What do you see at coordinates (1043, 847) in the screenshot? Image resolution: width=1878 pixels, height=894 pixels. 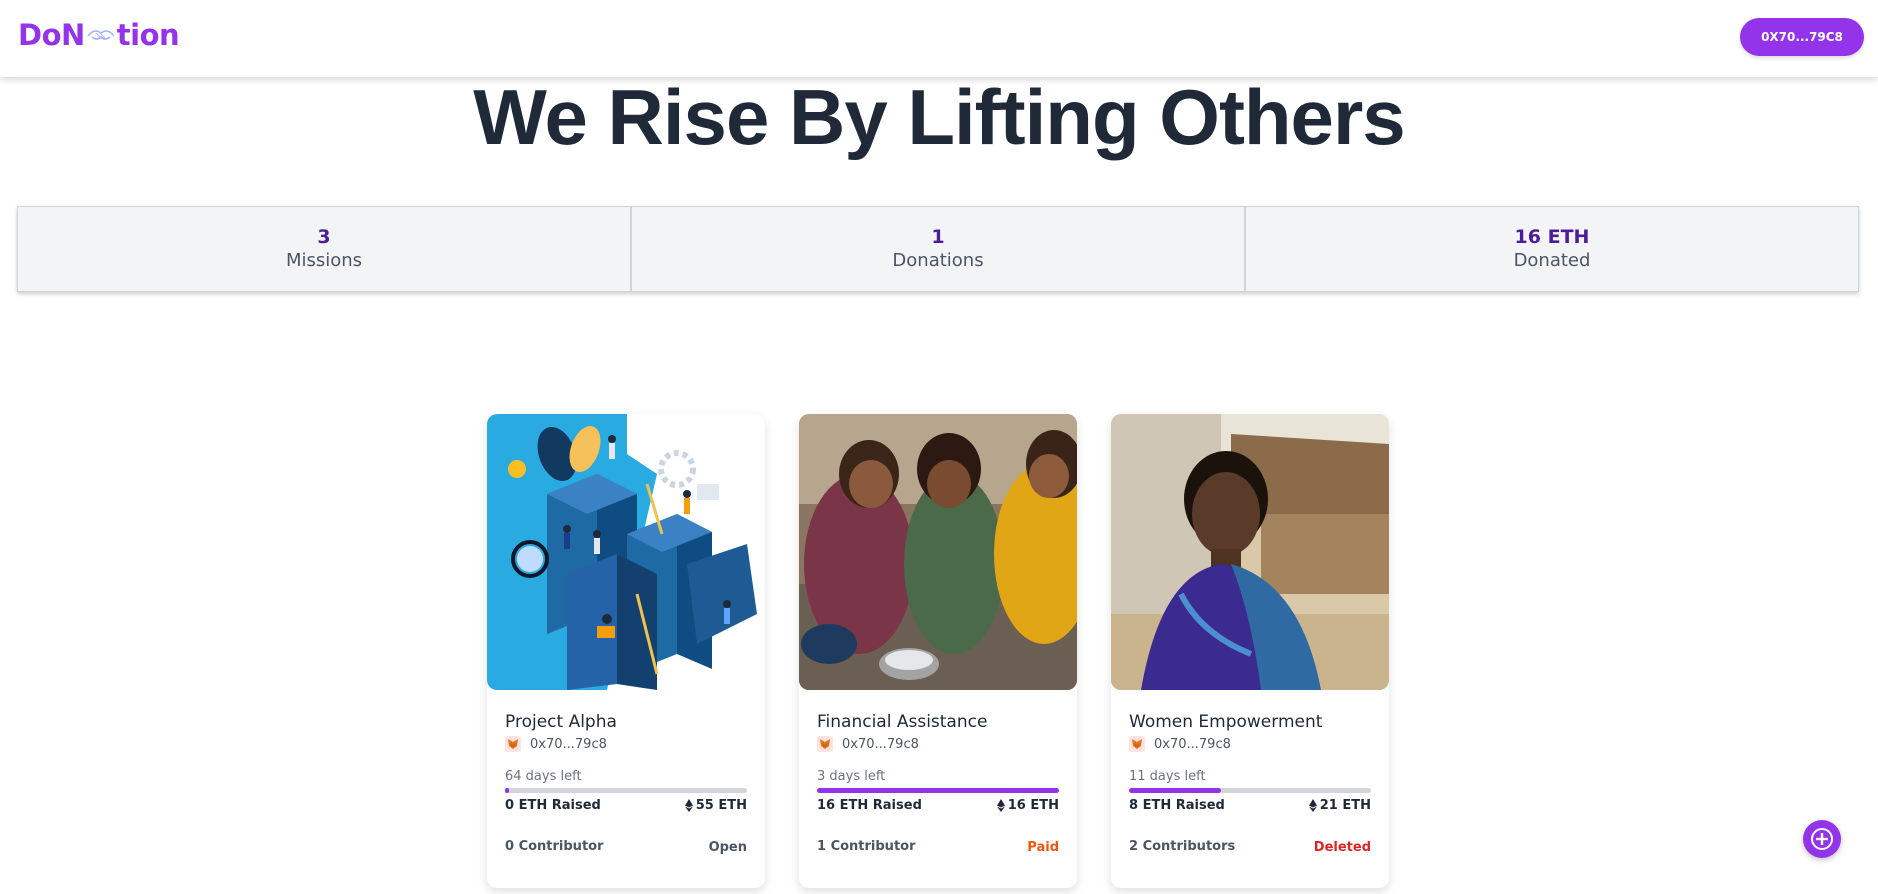 I see `status-badge: Paid` at bounding box center [1043, 847].